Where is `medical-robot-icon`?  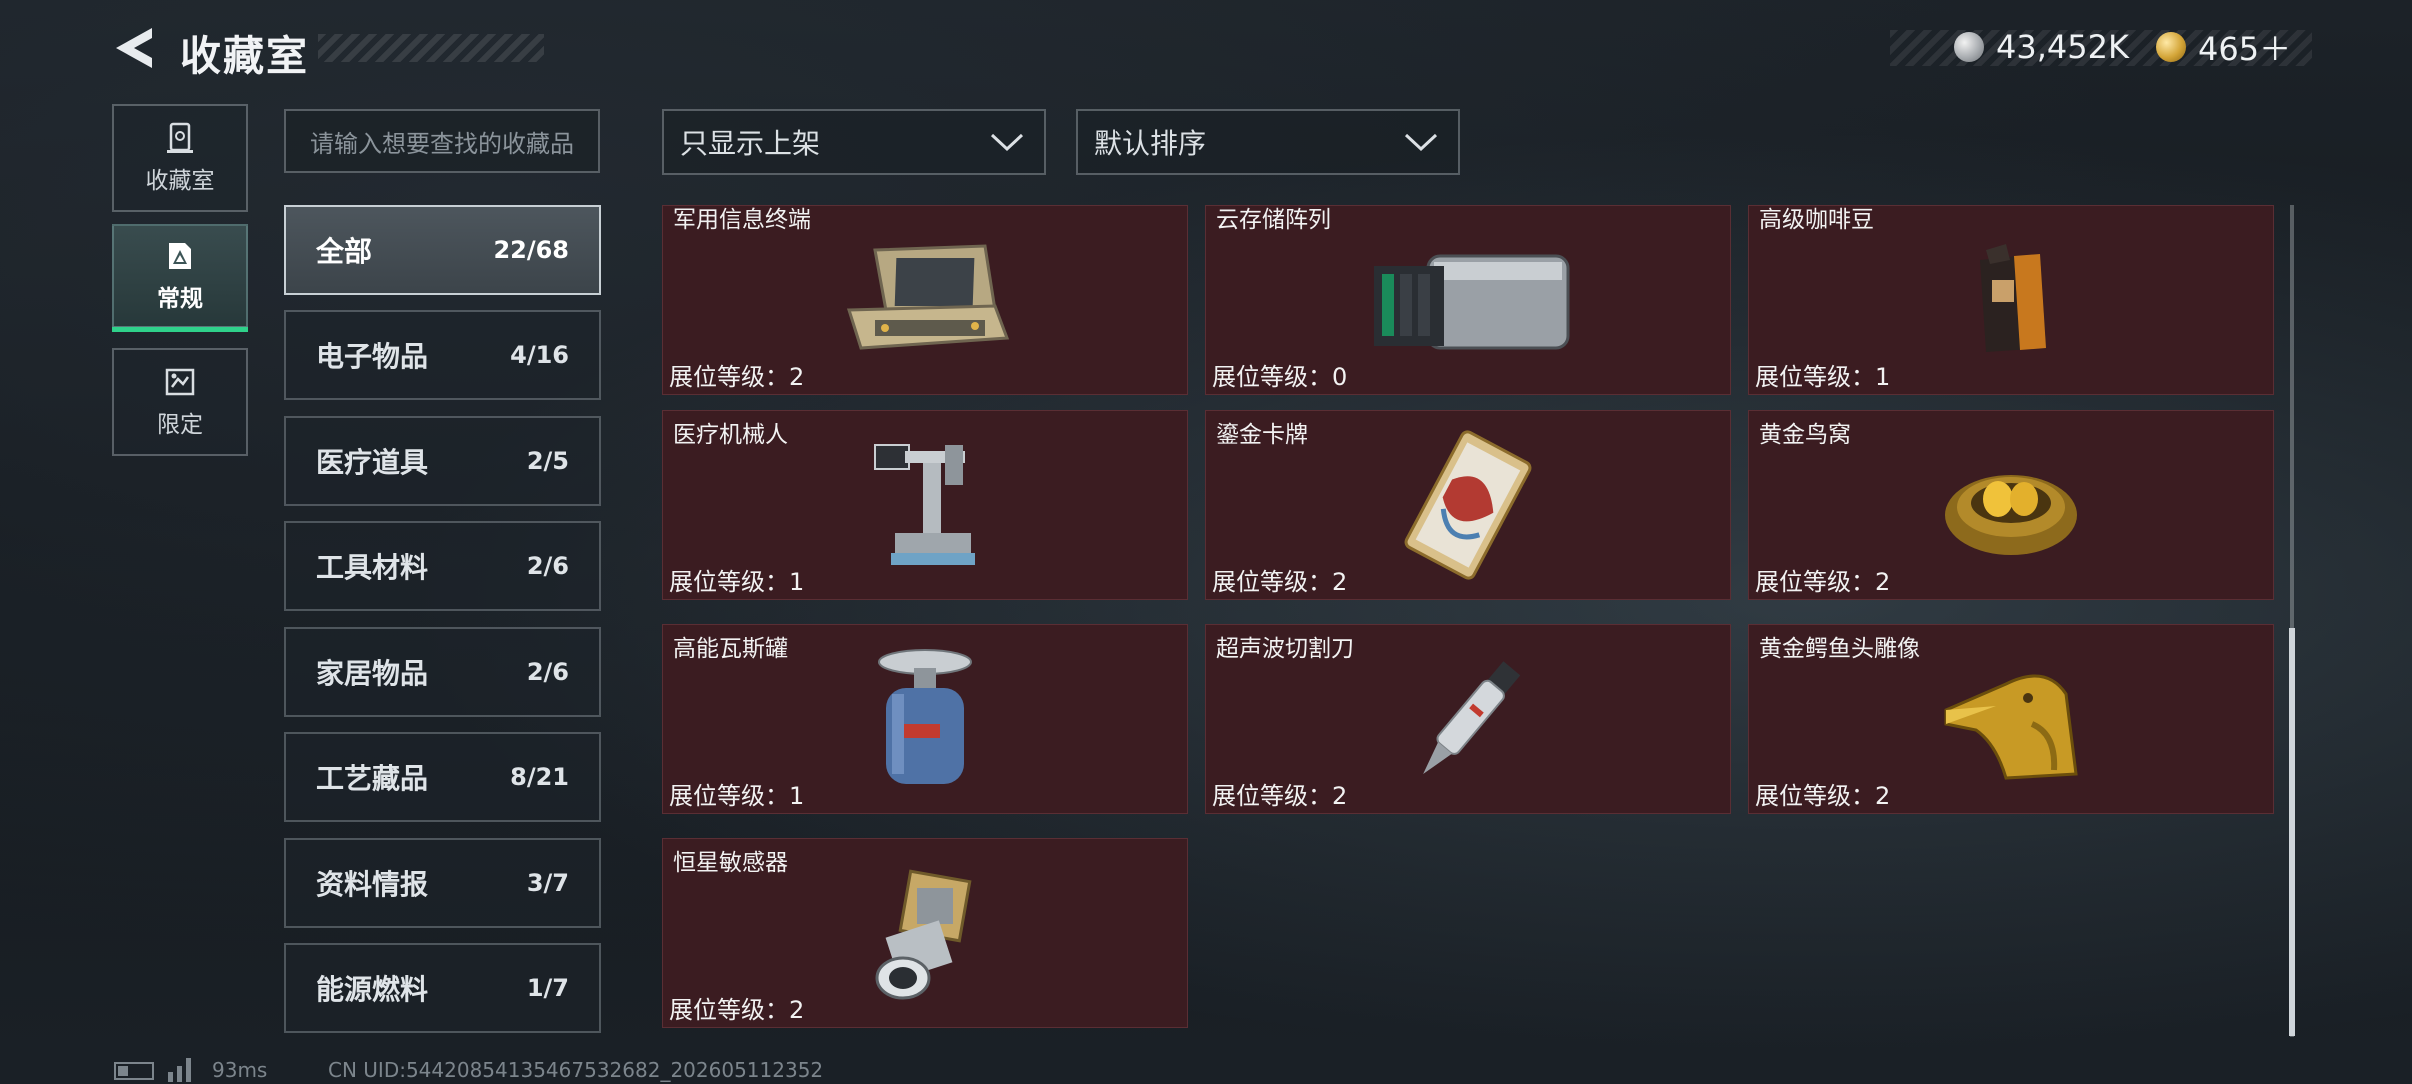
medical-robot-icon is located at coordinates (924, 504).